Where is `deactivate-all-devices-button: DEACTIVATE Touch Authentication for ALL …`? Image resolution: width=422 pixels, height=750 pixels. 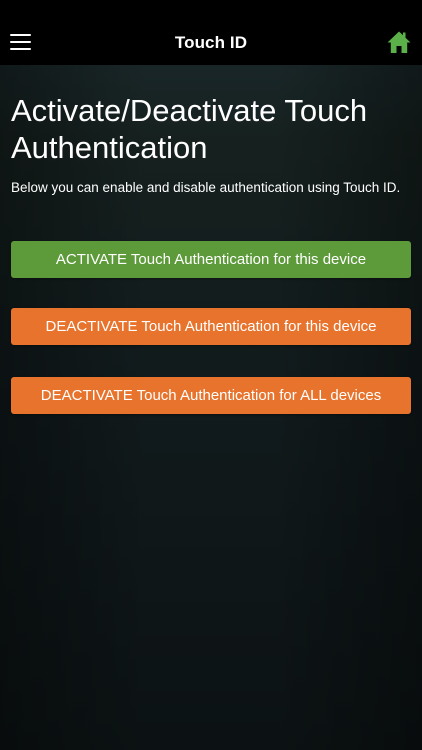
deactivate-all-devices-button: DEACTIVATE Touch Authentication for ALL … is located at coordinates (211, 395).